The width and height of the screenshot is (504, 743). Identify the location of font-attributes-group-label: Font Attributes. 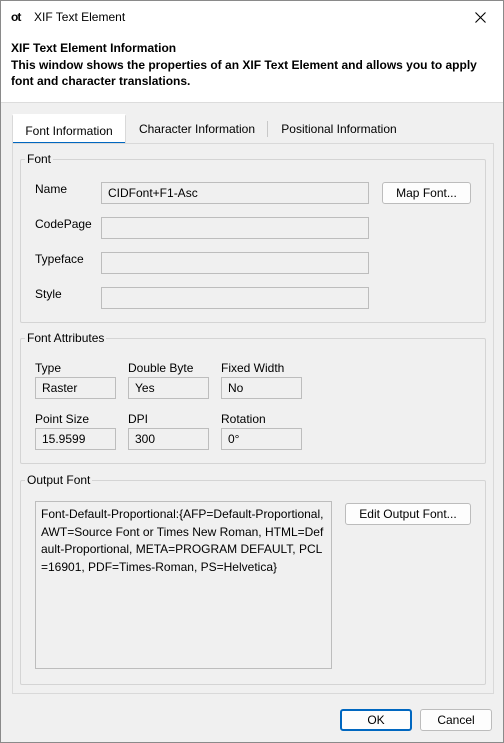
(66, 338).